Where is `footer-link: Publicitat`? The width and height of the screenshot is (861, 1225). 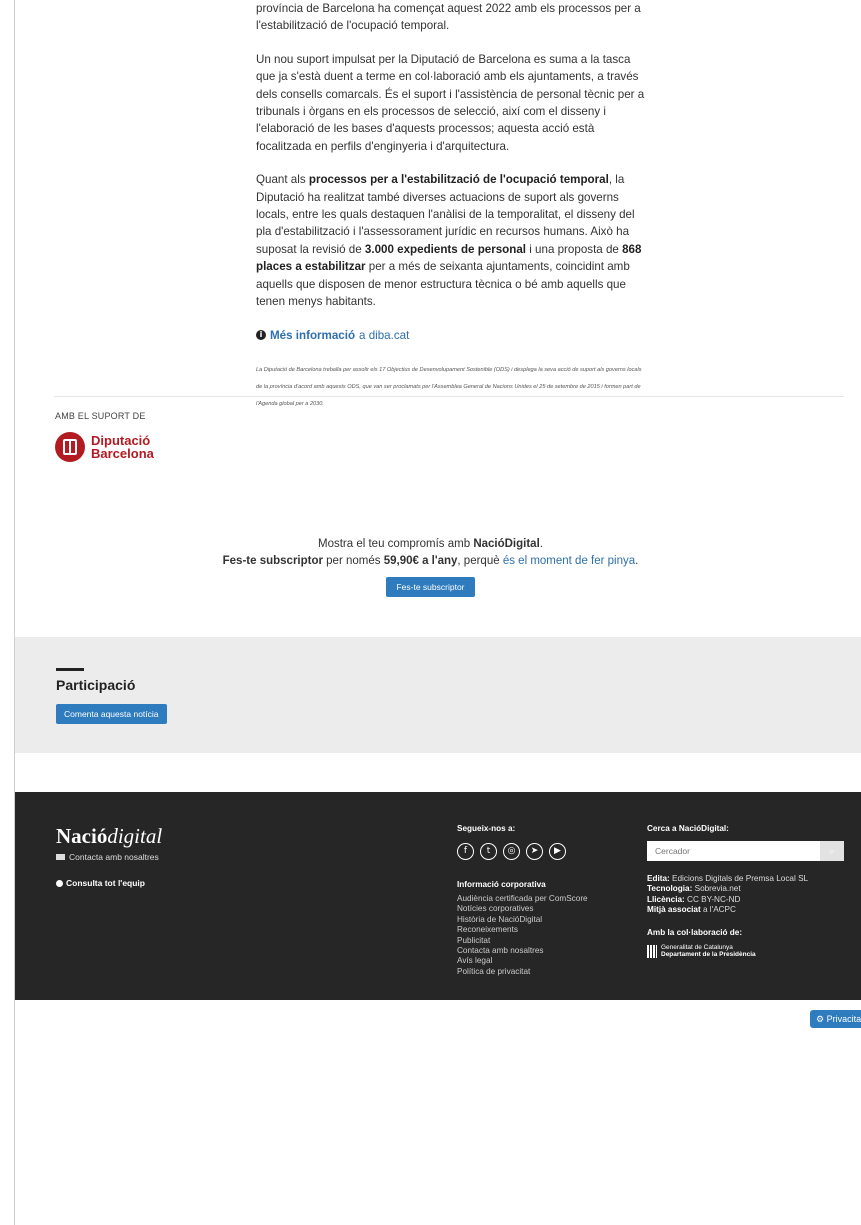
footer-link: Publicitat is located at coordinates (547, 941).